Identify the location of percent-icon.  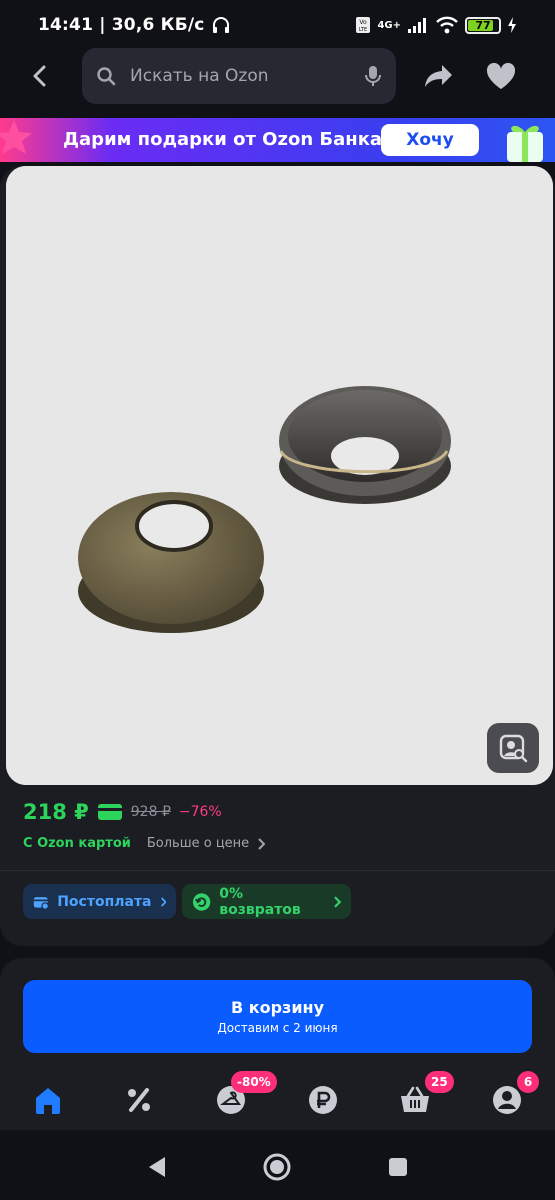
(139, 1100).